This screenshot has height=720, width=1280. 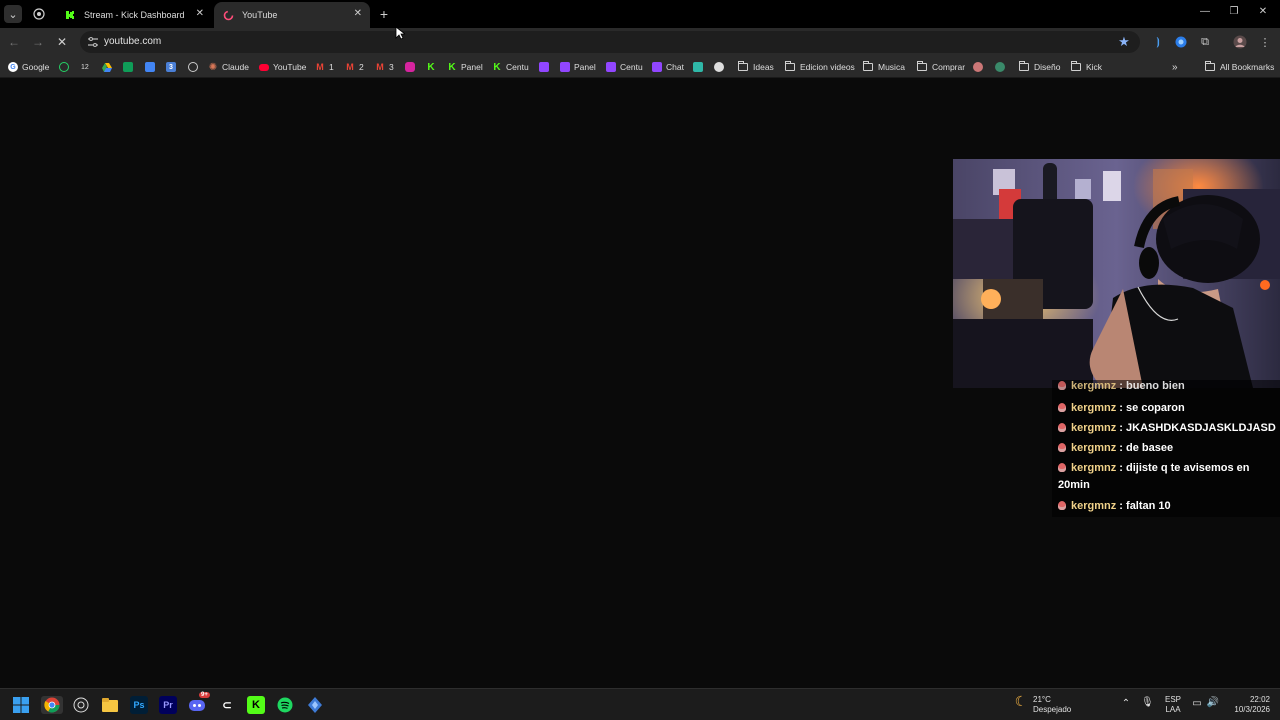 What do you see at coordinates (1173, 705) in the screenshot?
I see `language-indicator: ESP LAA` at bounding box center [1173, 705].